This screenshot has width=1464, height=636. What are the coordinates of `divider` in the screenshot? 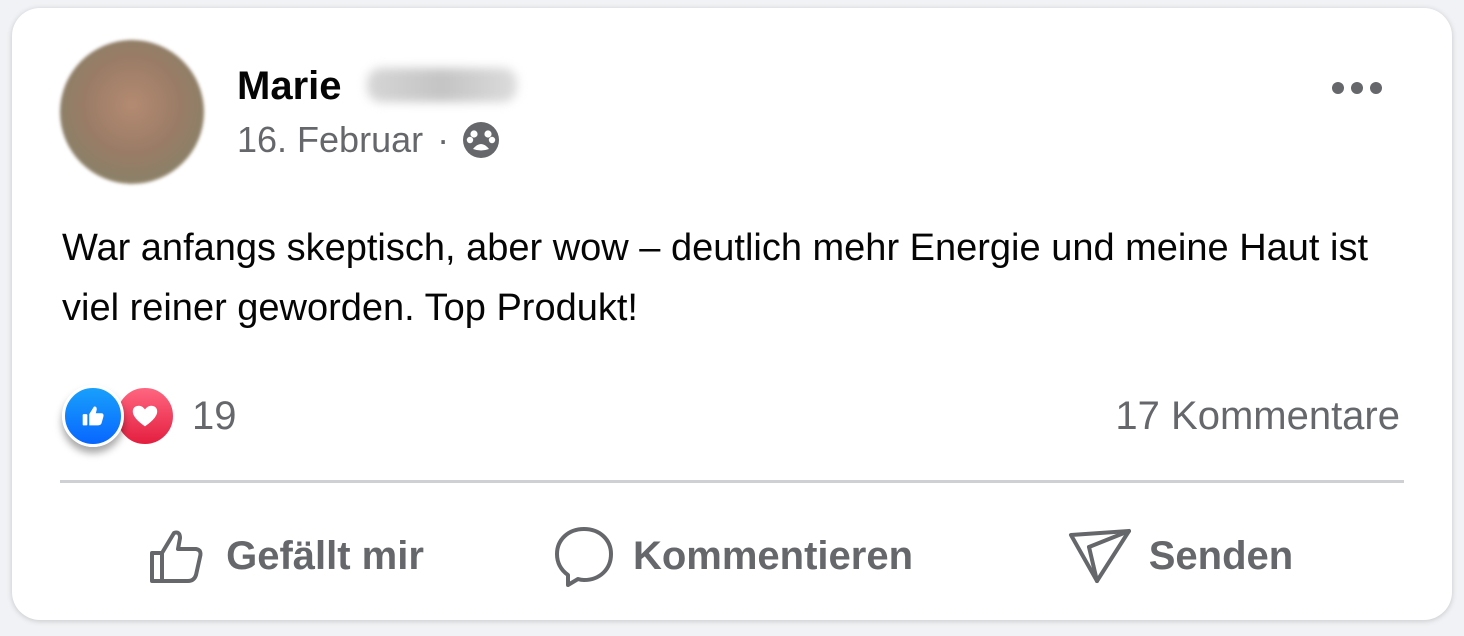 It's located at (732, 481).